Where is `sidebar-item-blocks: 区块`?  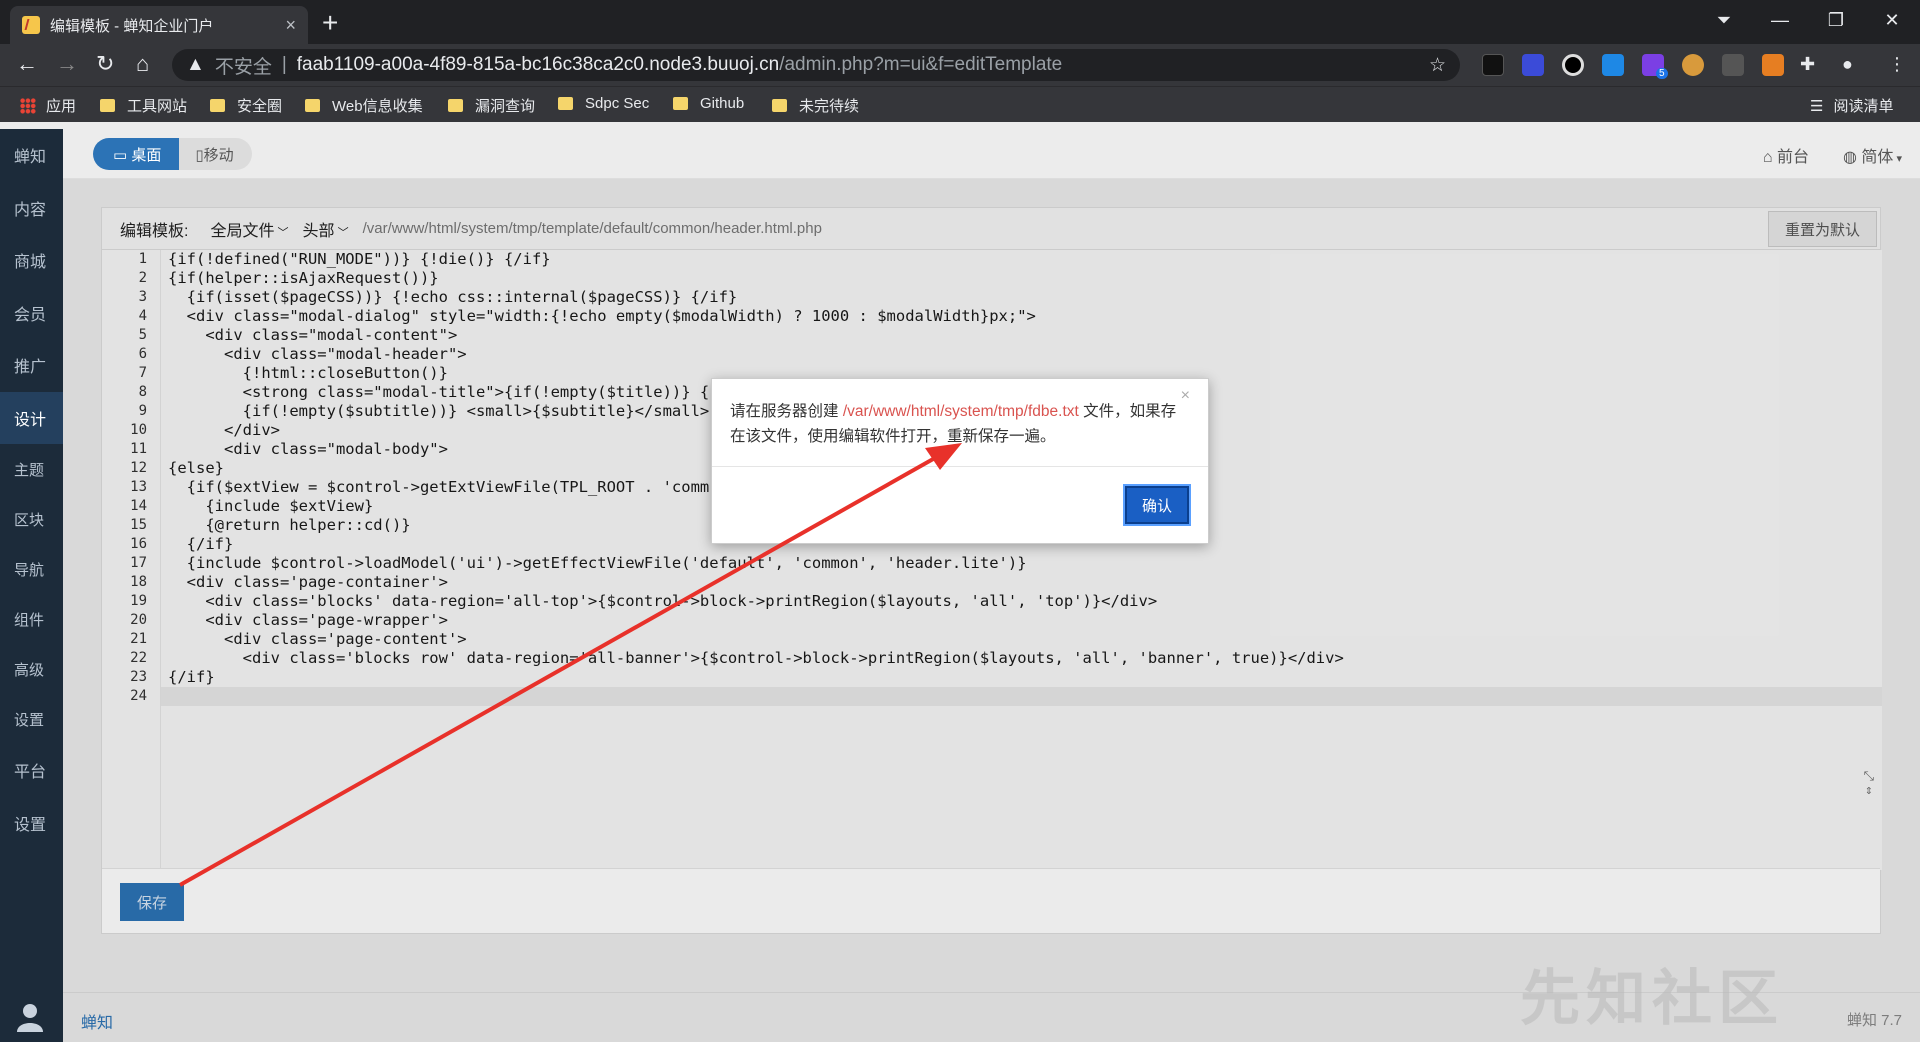 sidebar-item-blocks: 区块 is located at coordinates (31, 519).